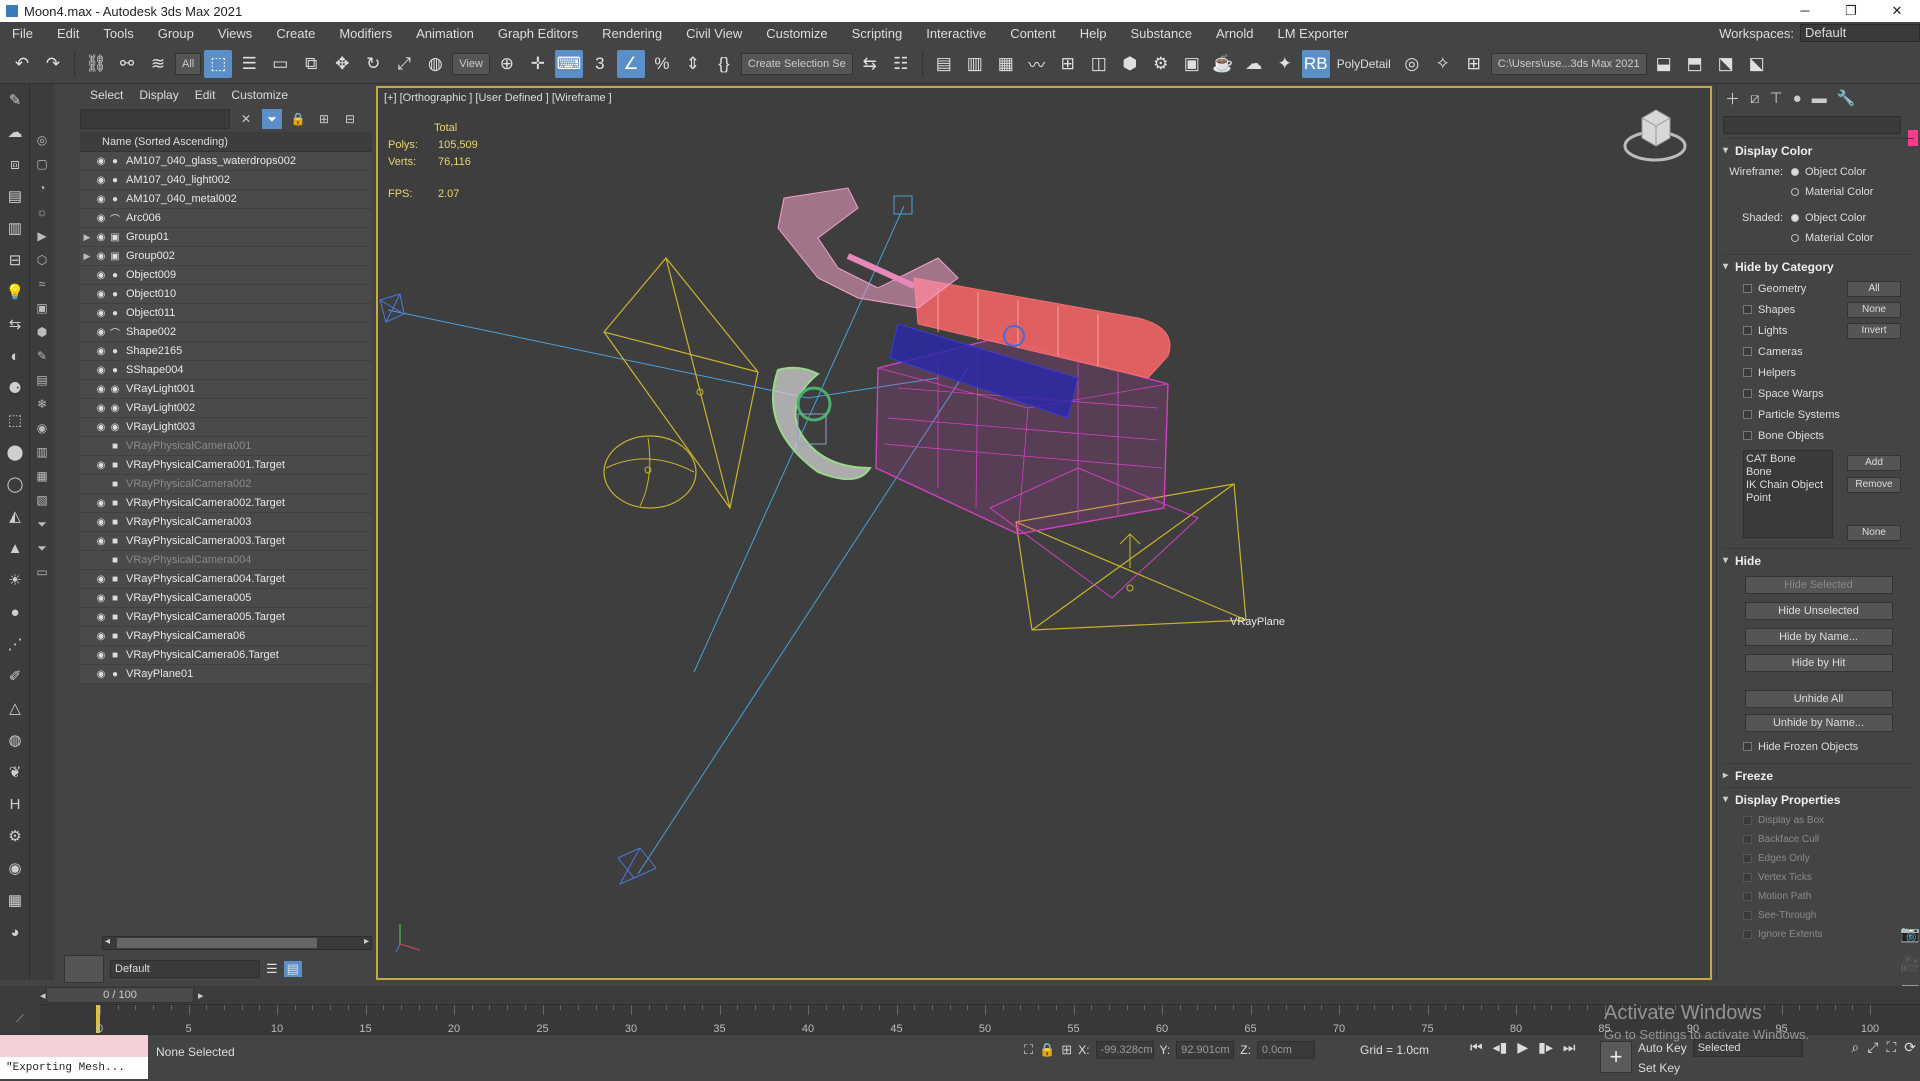  Describe the element at coordinates (342, 64) in the screenshot. I see `select-move-icon: ✥` at that location.